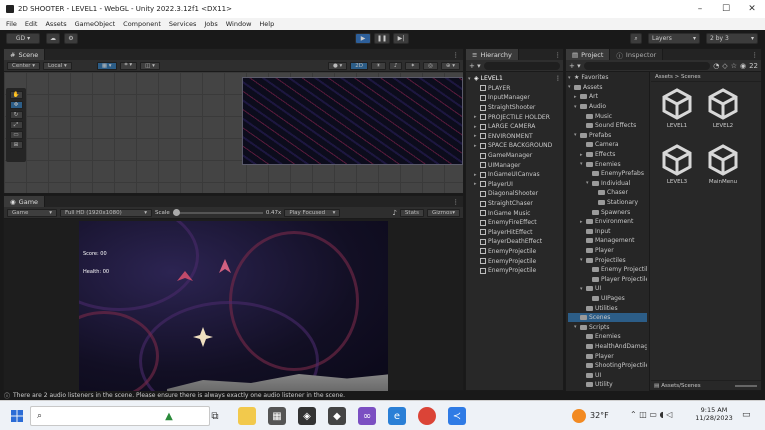 The image size is (765, 430). What do you see at coordinates (723, 112) in the screenshot?
I see `scene-asset: LEVEL2` at bounding box center [723, 112].